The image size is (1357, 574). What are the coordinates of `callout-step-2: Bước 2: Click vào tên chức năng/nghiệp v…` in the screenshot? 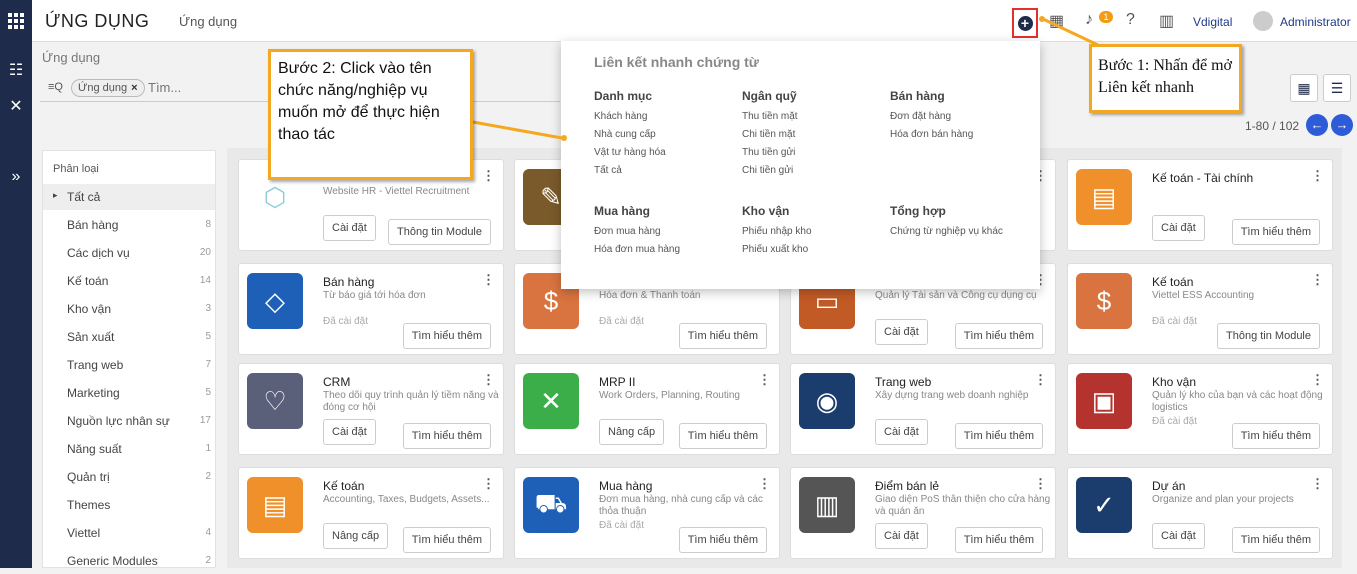 It's located at (370, 114).